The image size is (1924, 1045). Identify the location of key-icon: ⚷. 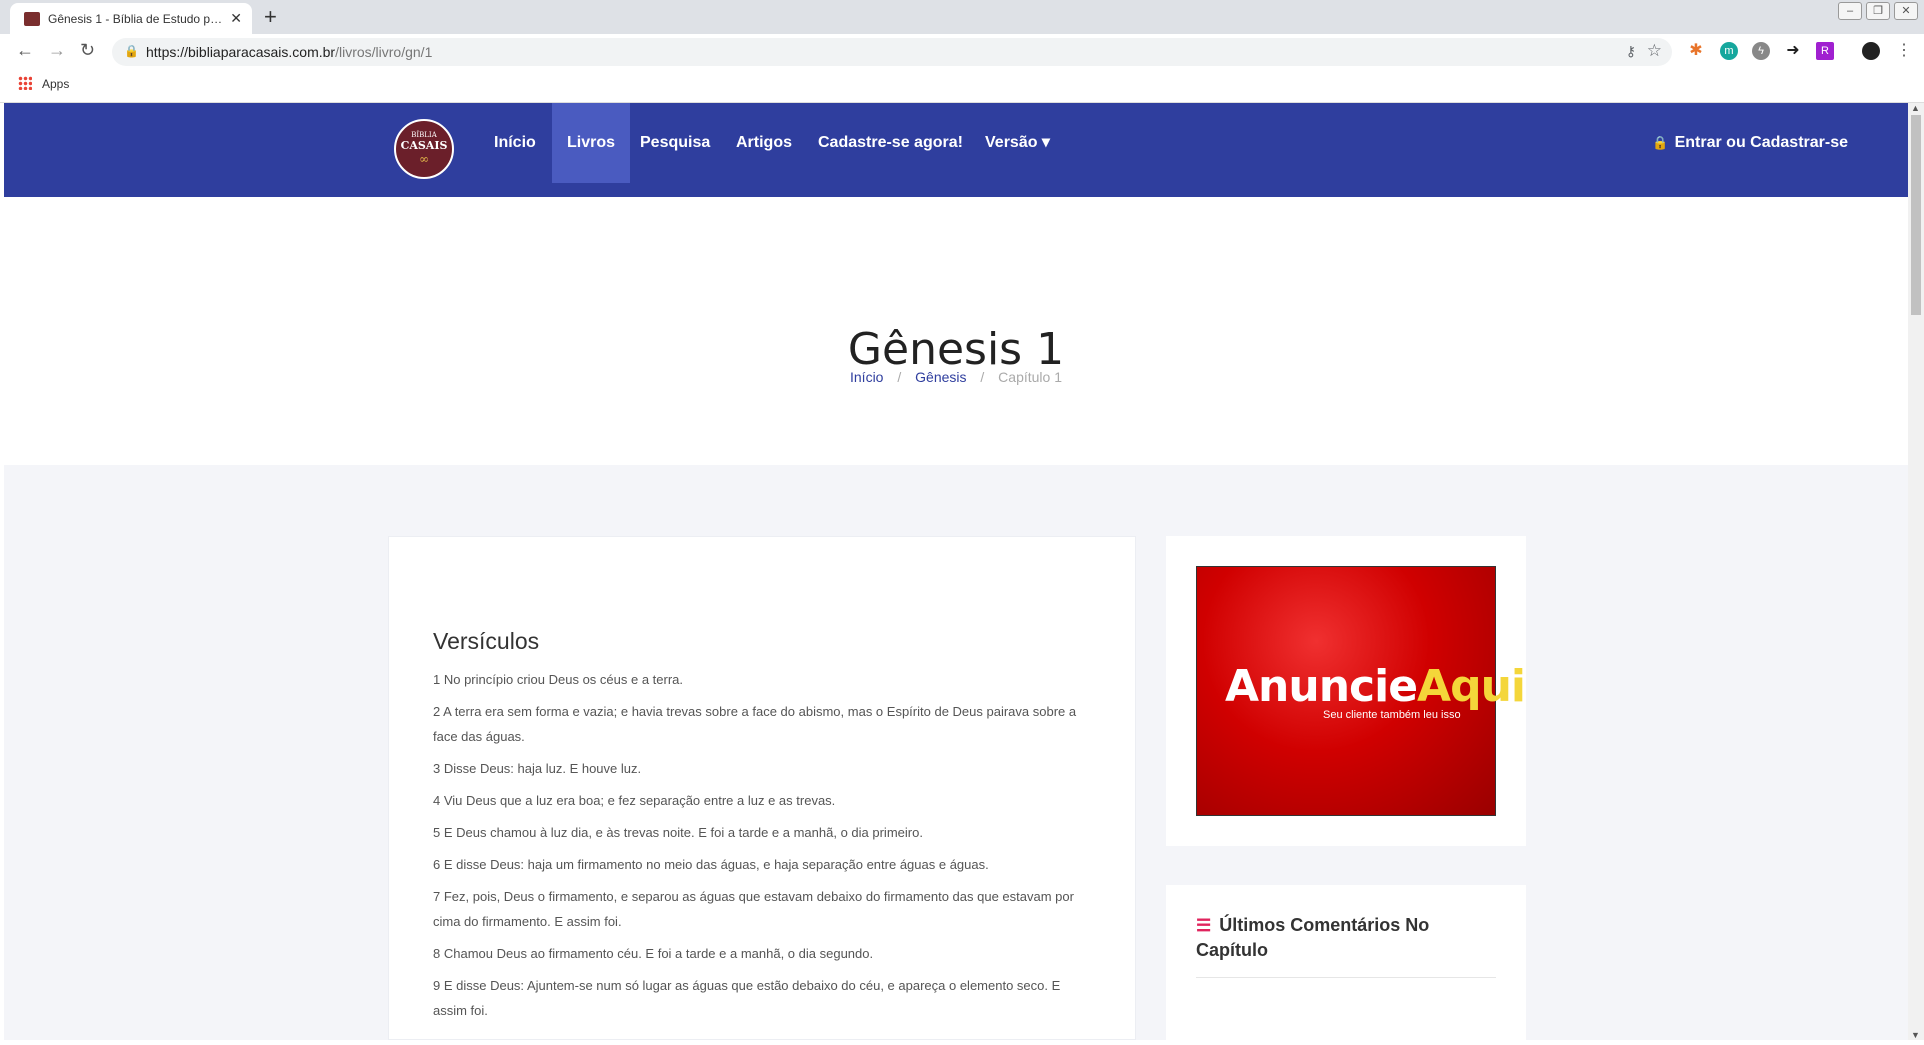
(1631, 51).